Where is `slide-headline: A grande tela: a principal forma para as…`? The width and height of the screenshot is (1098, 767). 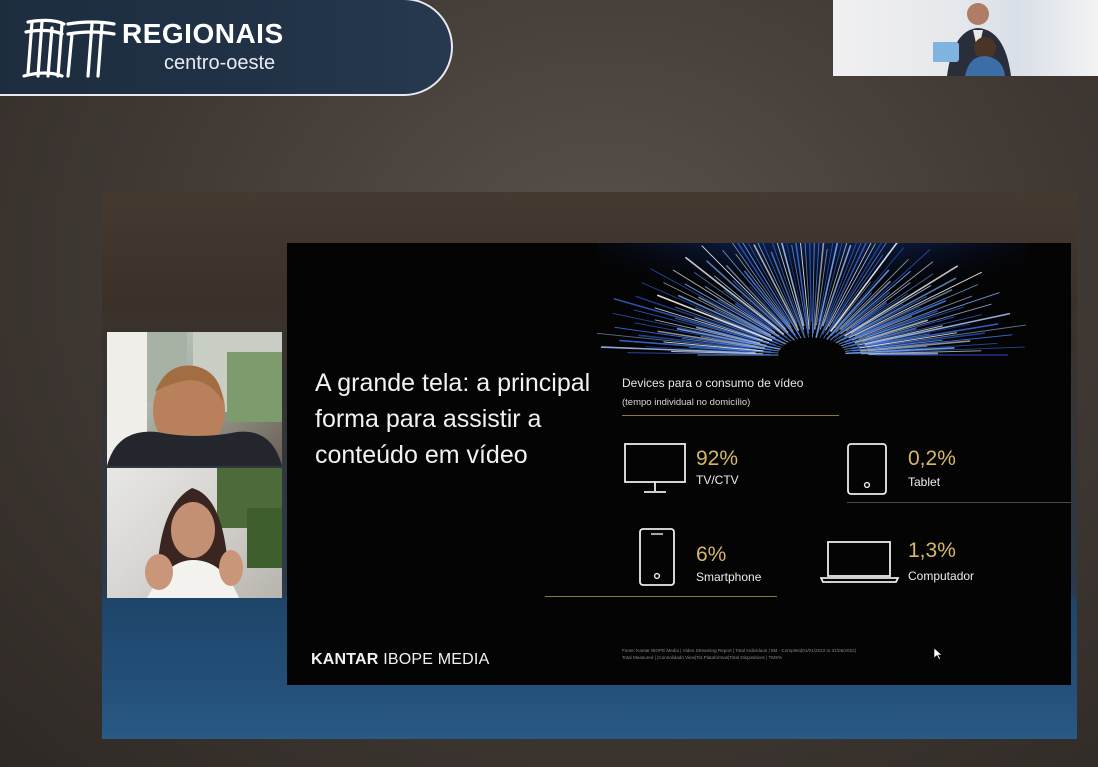 slide-headline: A grande tela: a principal forma para as… is located at coordinates (453, 419).